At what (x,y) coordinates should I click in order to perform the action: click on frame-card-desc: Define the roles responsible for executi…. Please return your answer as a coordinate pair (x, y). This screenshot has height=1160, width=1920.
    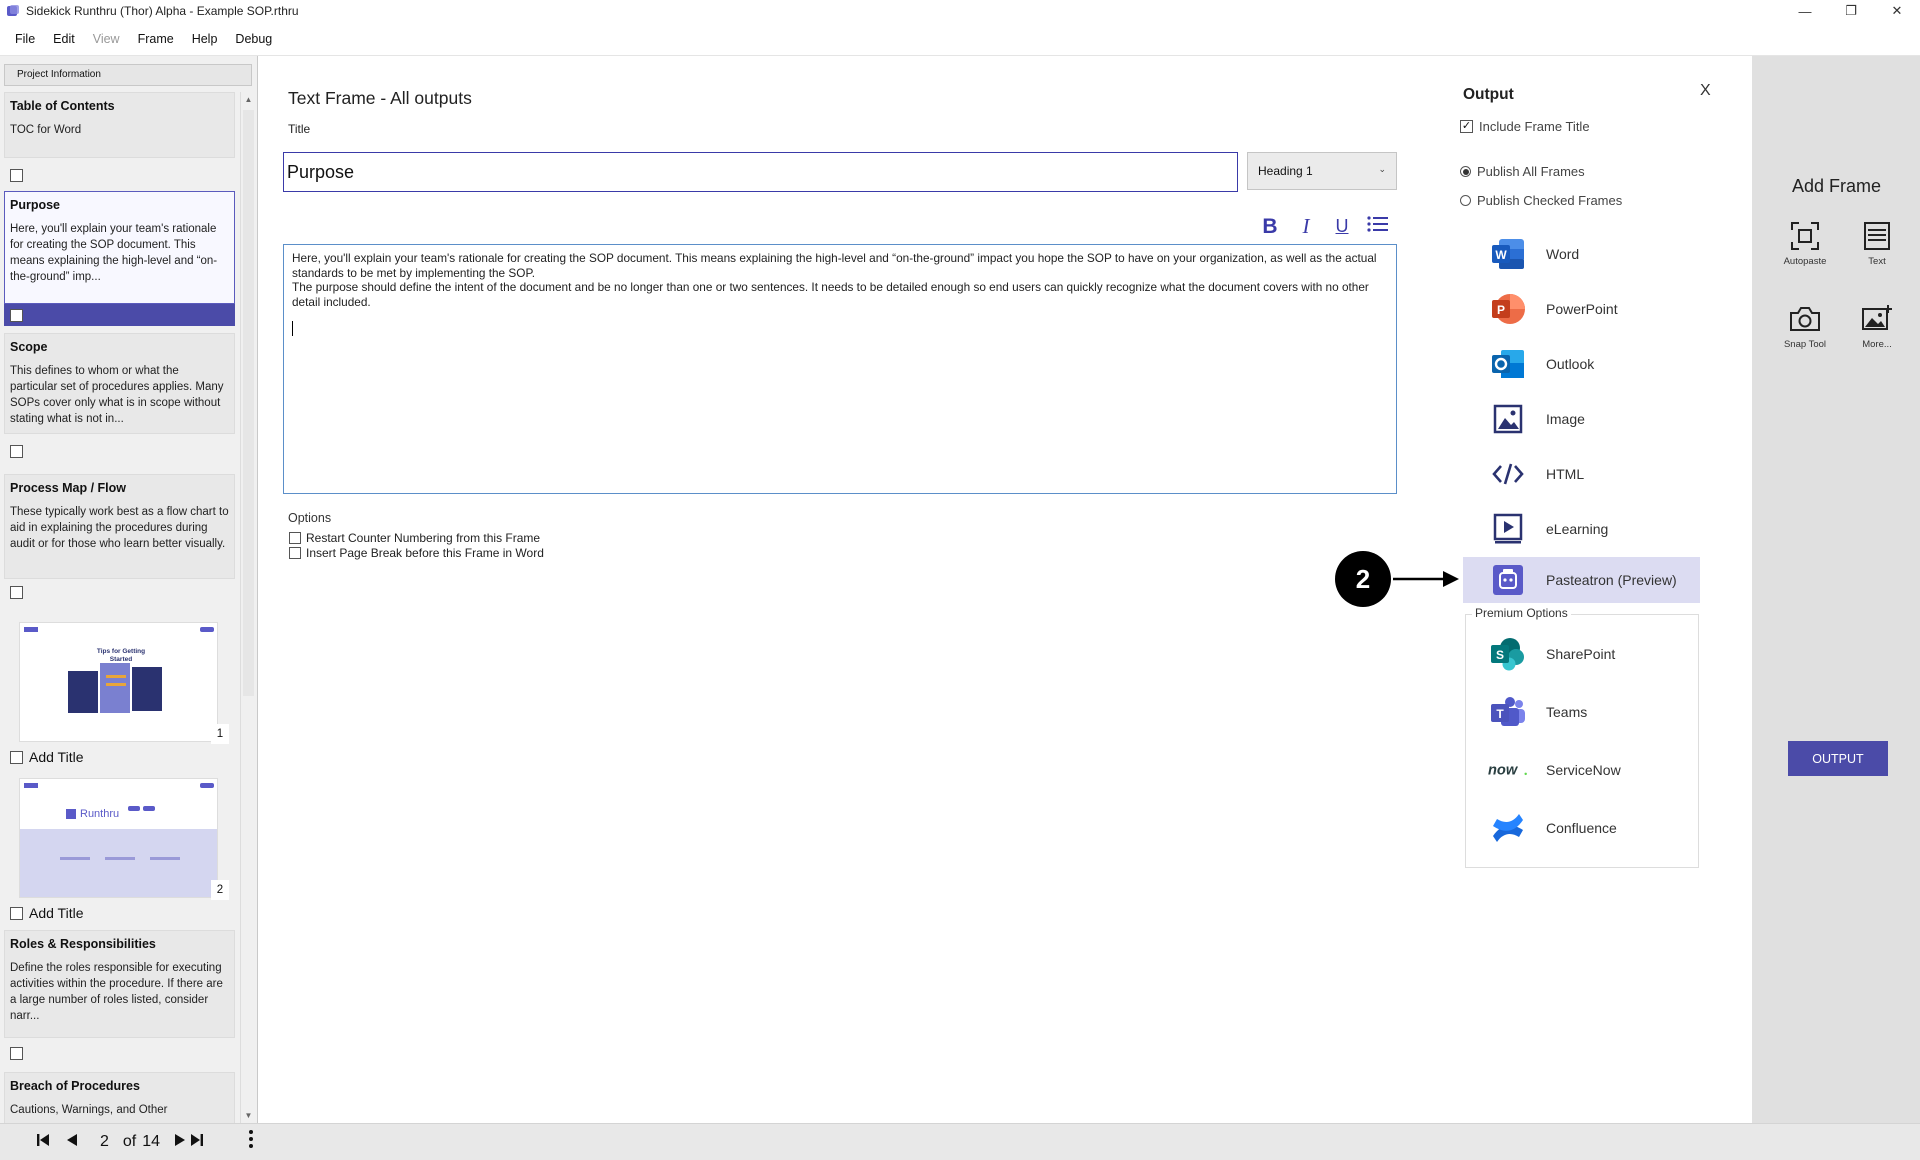
    Looking at the image, I should click on (116, 992).